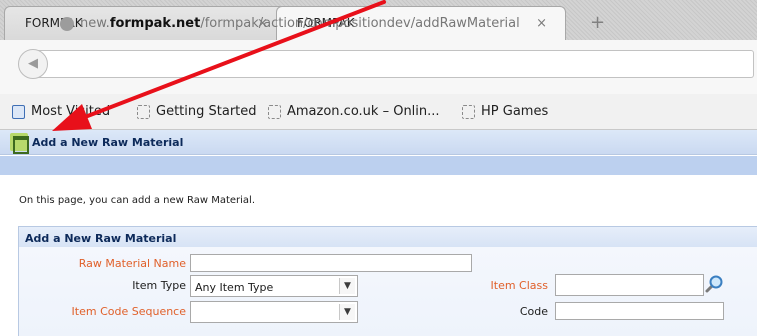 This screenshot has height=336, width=757. I want to click on back-button: ◀, so click(33, 64).